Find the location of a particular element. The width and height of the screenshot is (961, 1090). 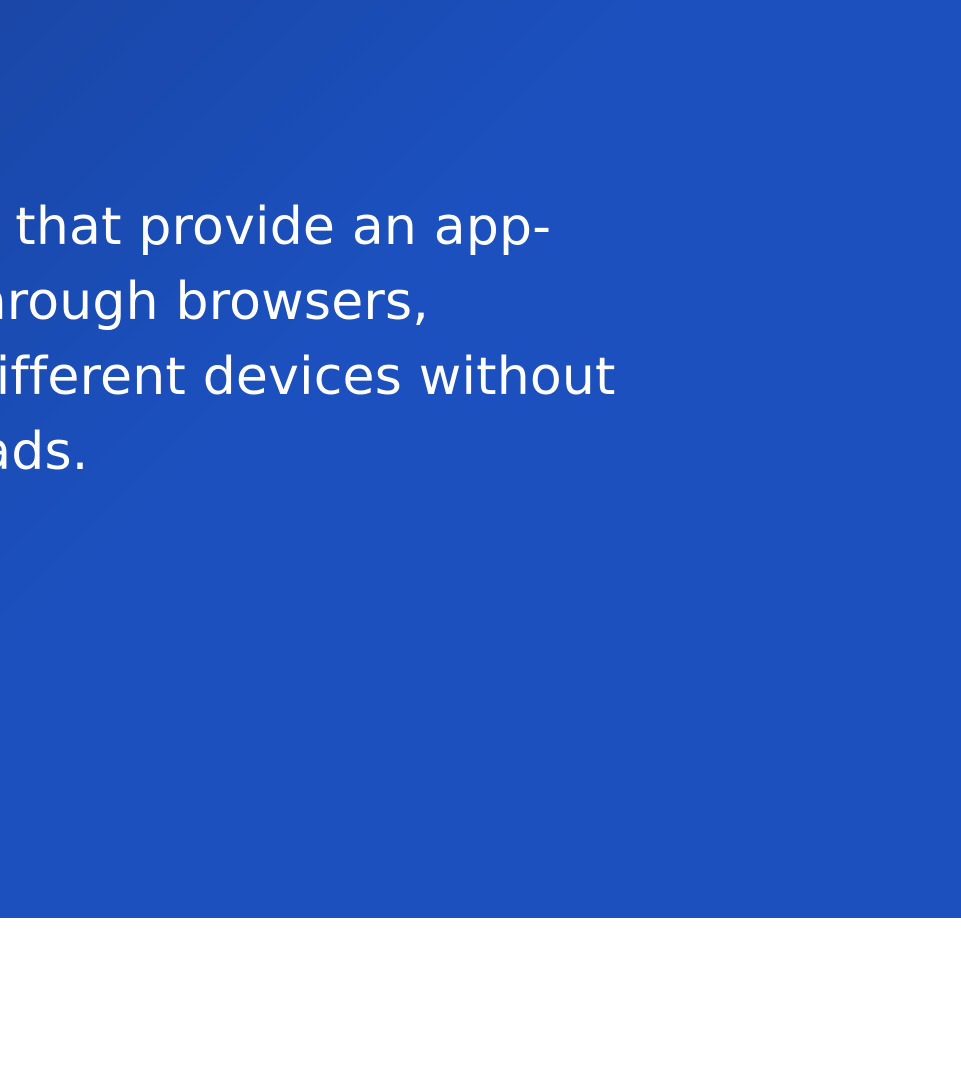

hero-description-line-1: cations that provide an app- is located at coordinates (276, 227).